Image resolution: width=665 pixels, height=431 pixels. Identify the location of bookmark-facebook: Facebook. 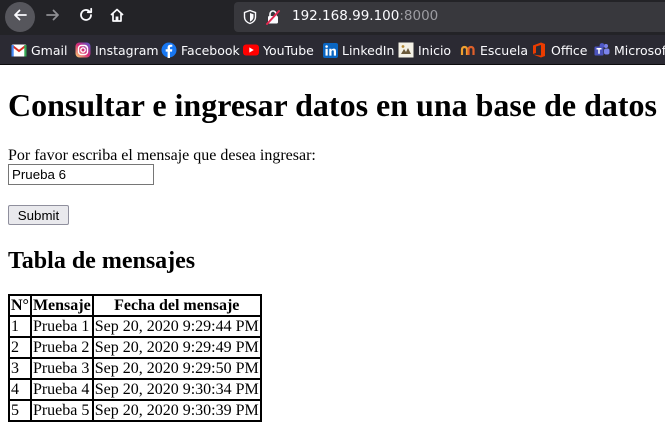
(200, 50).